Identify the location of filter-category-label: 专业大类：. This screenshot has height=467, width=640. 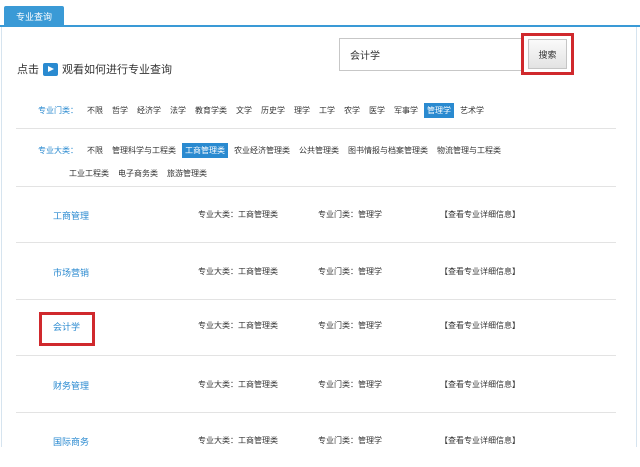
(58, 150).